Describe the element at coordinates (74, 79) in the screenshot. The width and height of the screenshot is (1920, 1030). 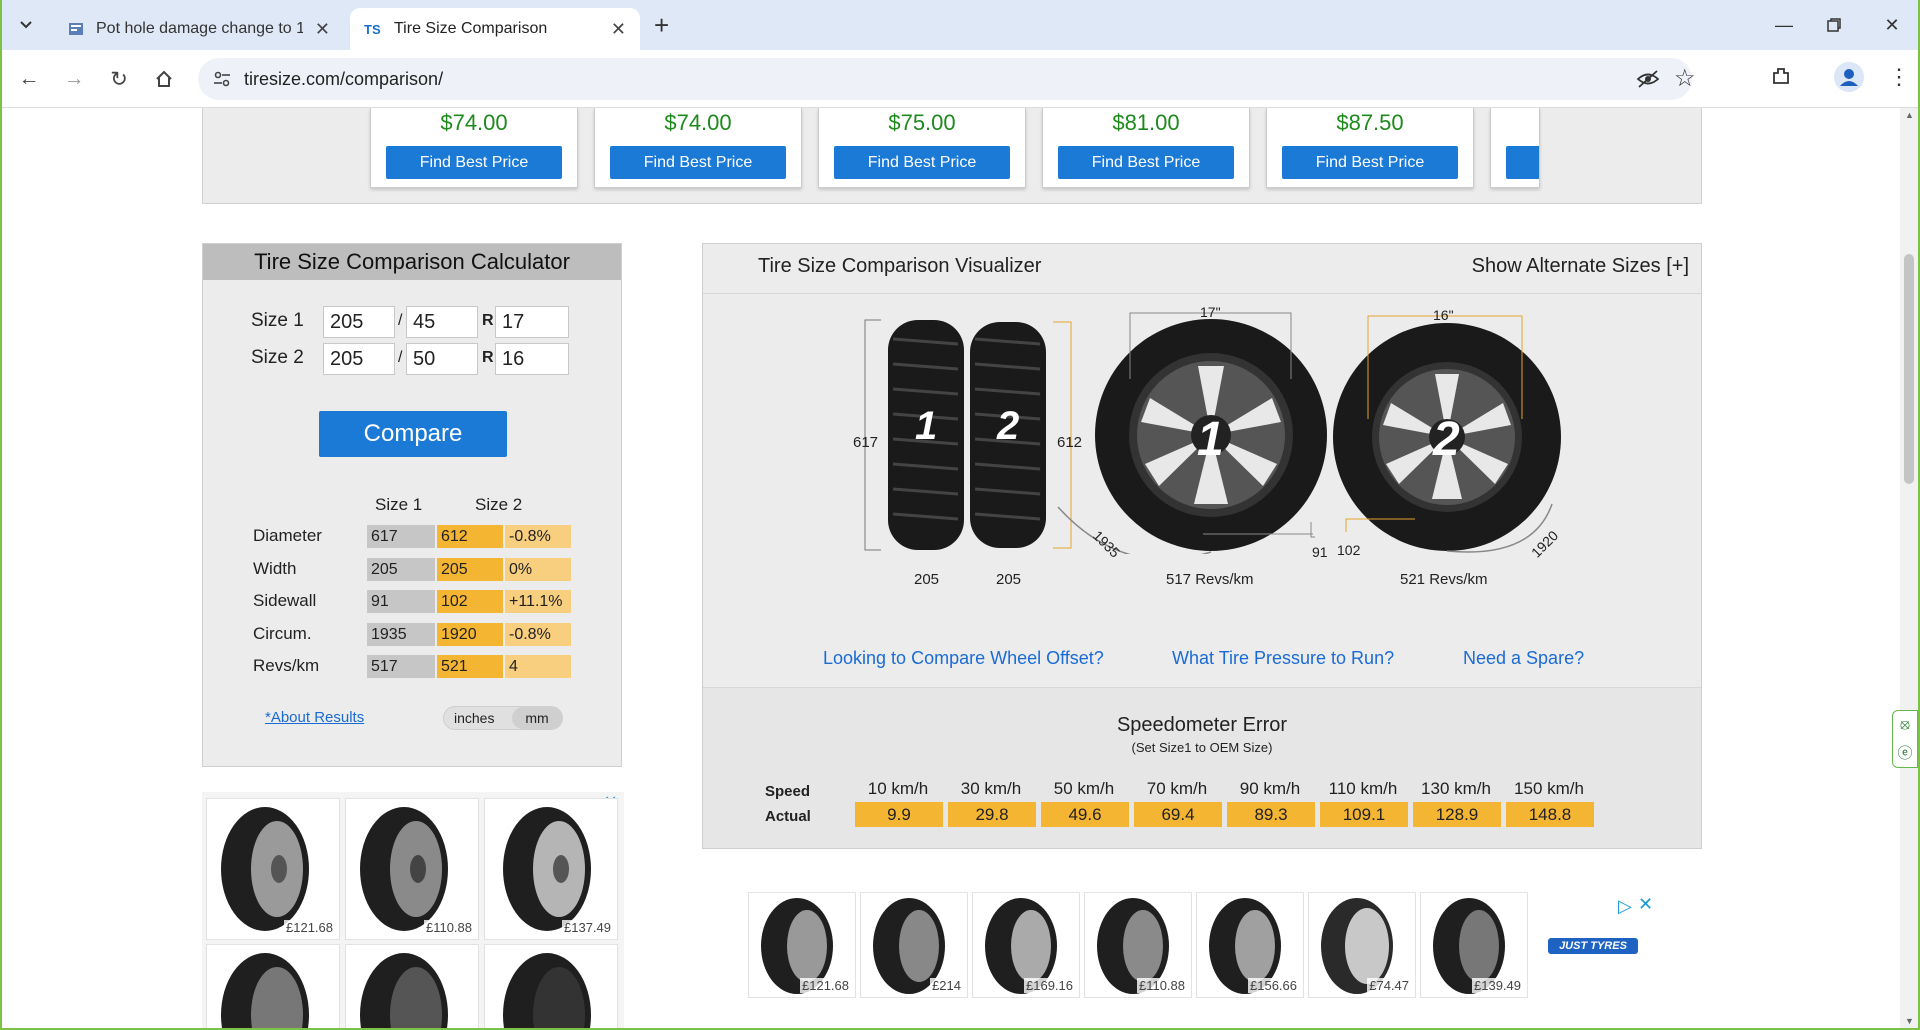
I see `forward-icon: →` at that location.